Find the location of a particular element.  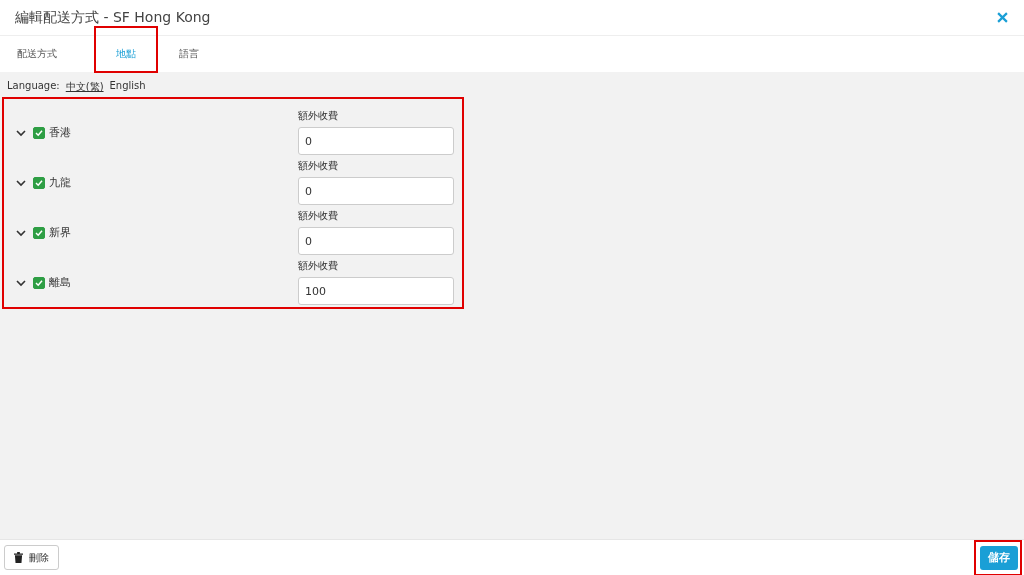

language-link: 中文(繁) is located at coordinates (84, 87).